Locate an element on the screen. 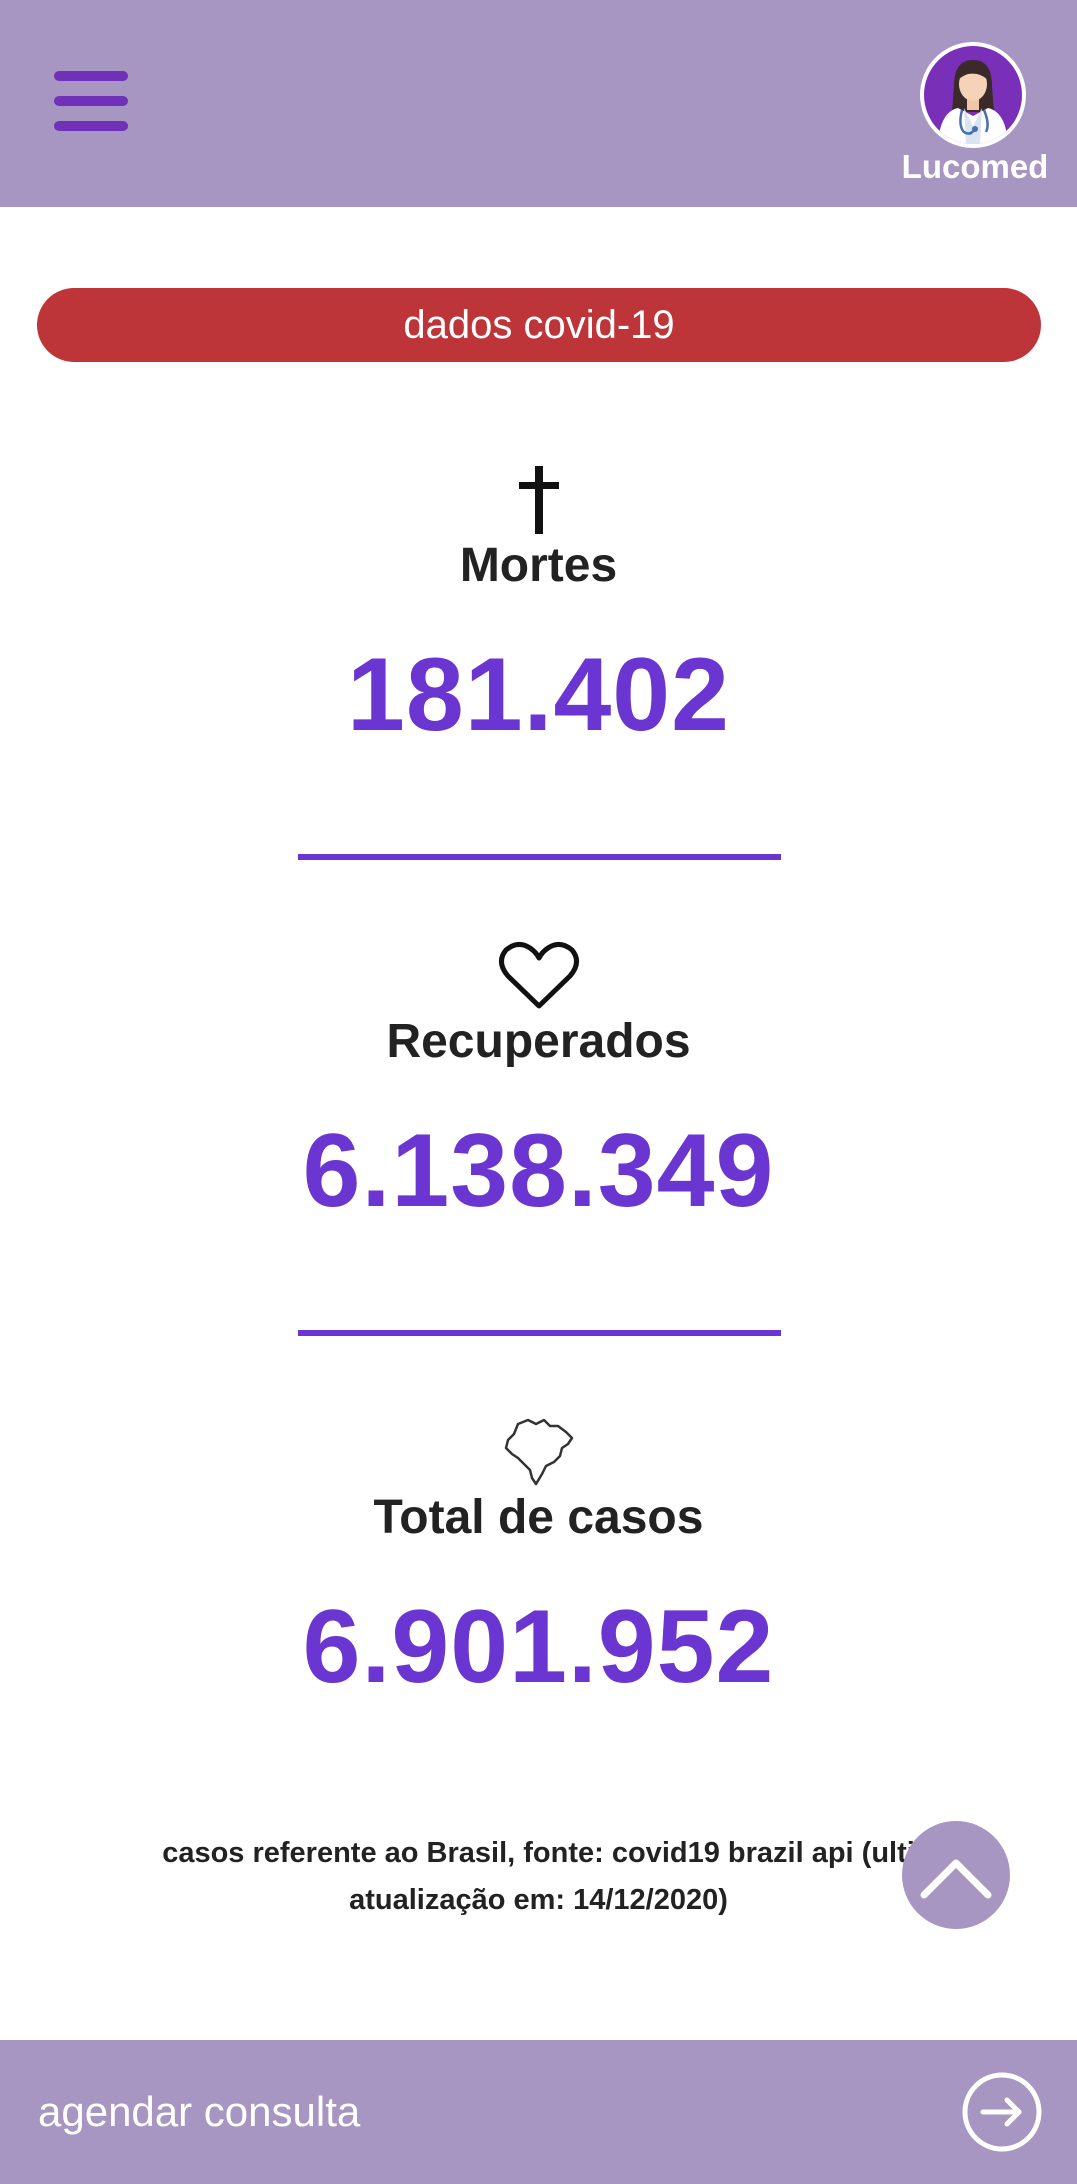 This screenshot has width=1077, height=2184. stat-value-deaths: 181.402 is located at coordinates (538, 695).